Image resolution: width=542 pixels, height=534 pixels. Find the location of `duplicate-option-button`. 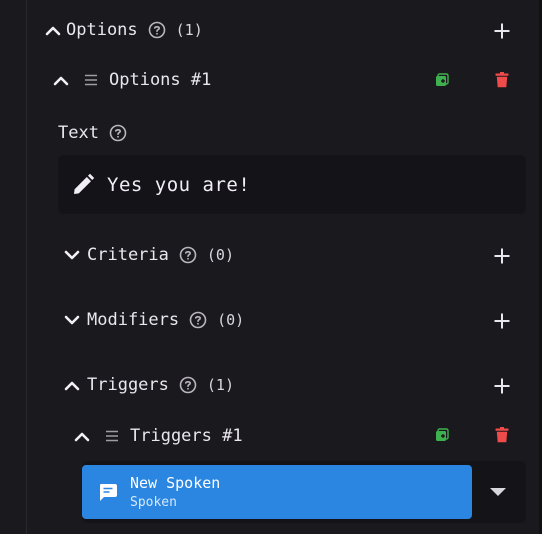

duplicate-option-button is located at coordinates (442, 80).